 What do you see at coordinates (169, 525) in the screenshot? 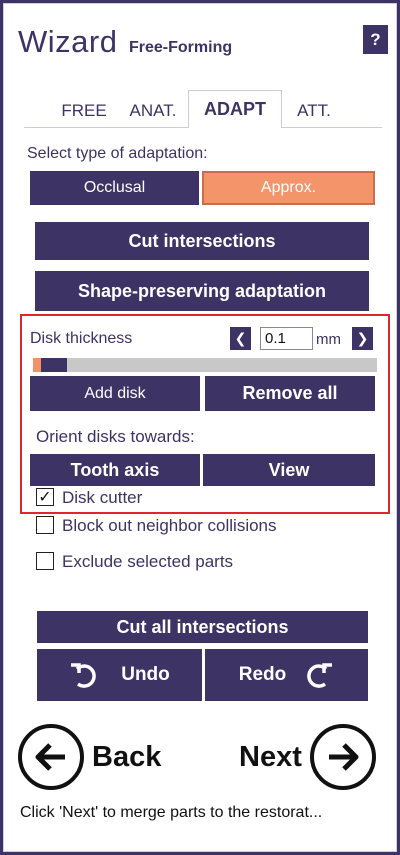
I see `block-out-label: Block out neighbor collisions` at bounding box center [169, 525].